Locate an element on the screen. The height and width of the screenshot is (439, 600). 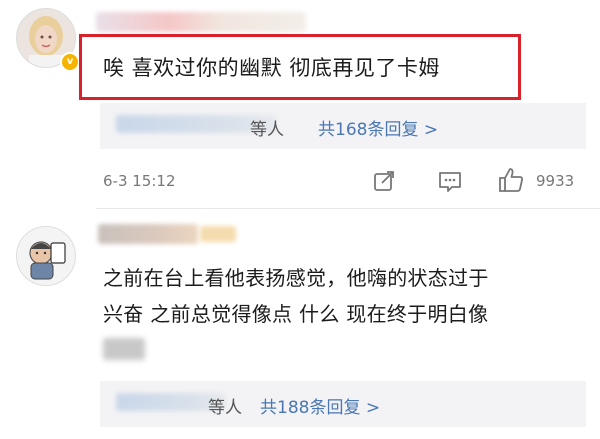
like-count: 9933 is located at coordinates (555, 181).